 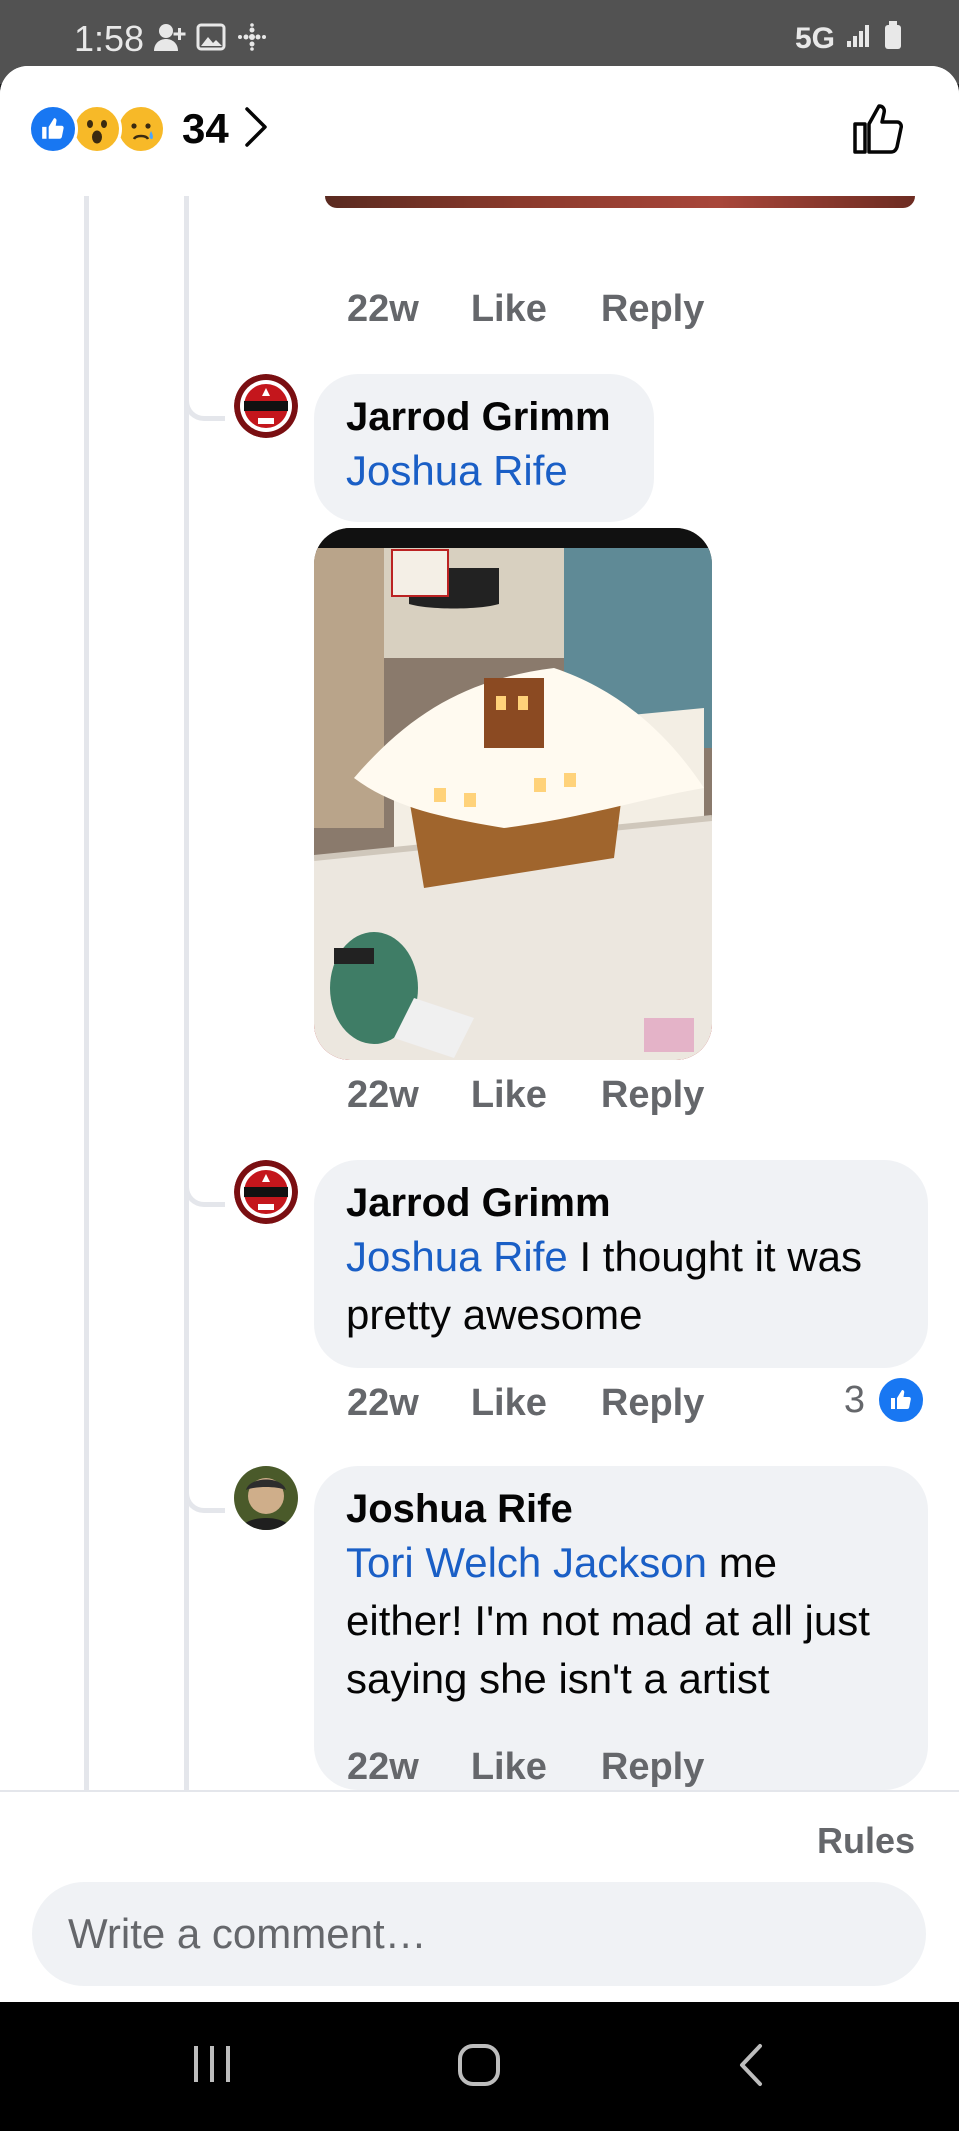 I want to click on network-label: 5G, so click(x=814, y=38).